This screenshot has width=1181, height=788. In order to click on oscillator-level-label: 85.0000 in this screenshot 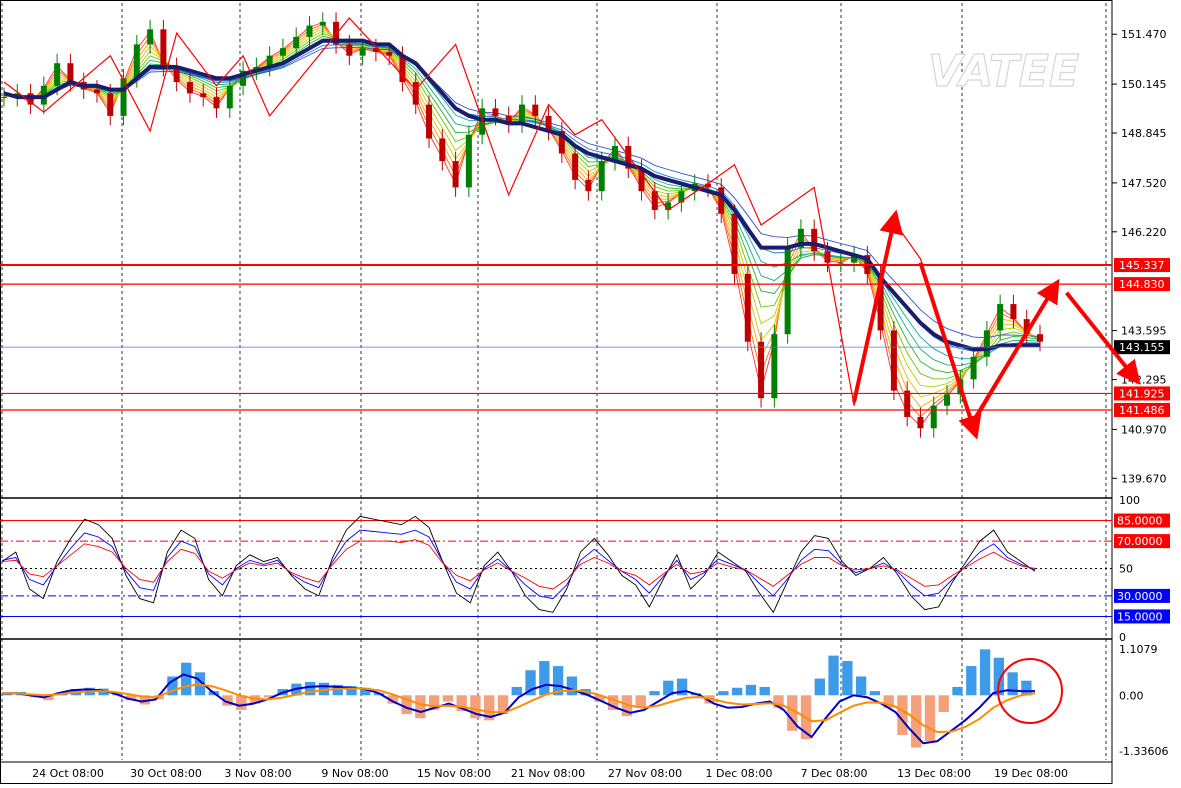, I will do `click(1140, 521)`.